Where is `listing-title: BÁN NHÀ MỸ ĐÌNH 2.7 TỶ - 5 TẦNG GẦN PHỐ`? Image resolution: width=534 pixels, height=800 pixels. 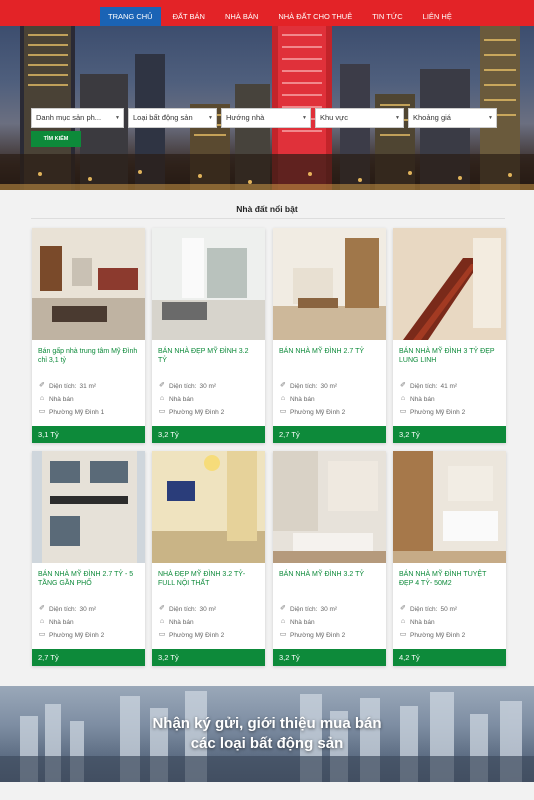
listing-title: BÁN NHÀ MỸ ĐÌNH 2.7 TỶ - 5 TẦNG GẦN PHỐ is located at coordinates (88, 579).